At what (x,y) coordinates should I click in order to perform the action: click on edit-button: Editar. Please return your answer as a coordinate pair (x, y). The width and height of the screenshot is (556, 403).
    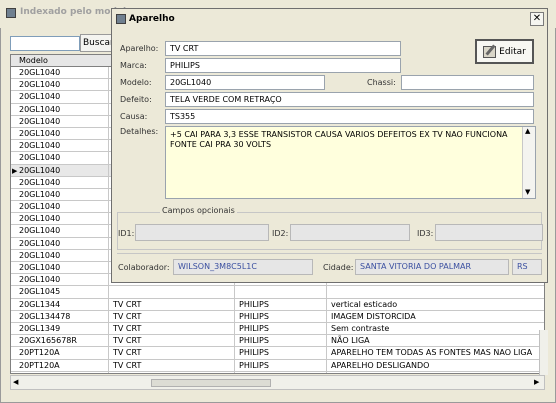
    Looking at the image, I should click on (504, 51).